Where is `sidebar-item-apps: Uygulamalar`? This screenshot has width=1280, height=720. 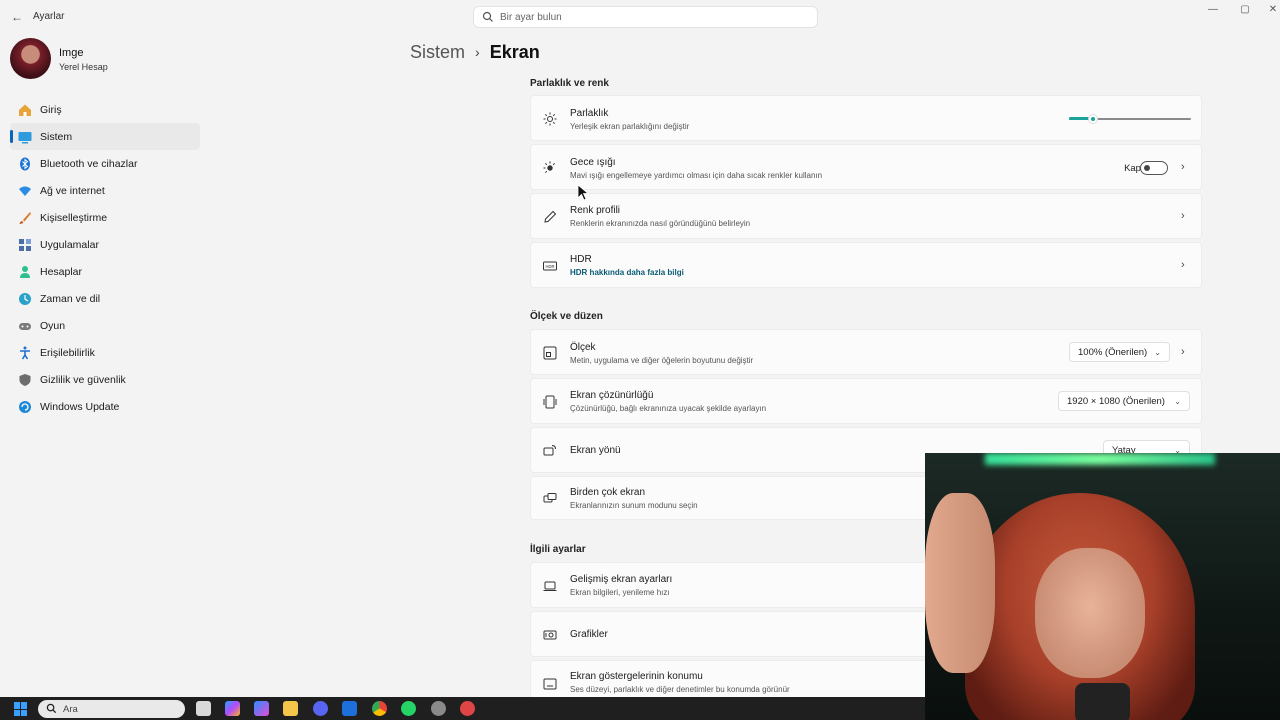 sidebar-item-apps: Uygulamalar is located at coordinates (105, 244).